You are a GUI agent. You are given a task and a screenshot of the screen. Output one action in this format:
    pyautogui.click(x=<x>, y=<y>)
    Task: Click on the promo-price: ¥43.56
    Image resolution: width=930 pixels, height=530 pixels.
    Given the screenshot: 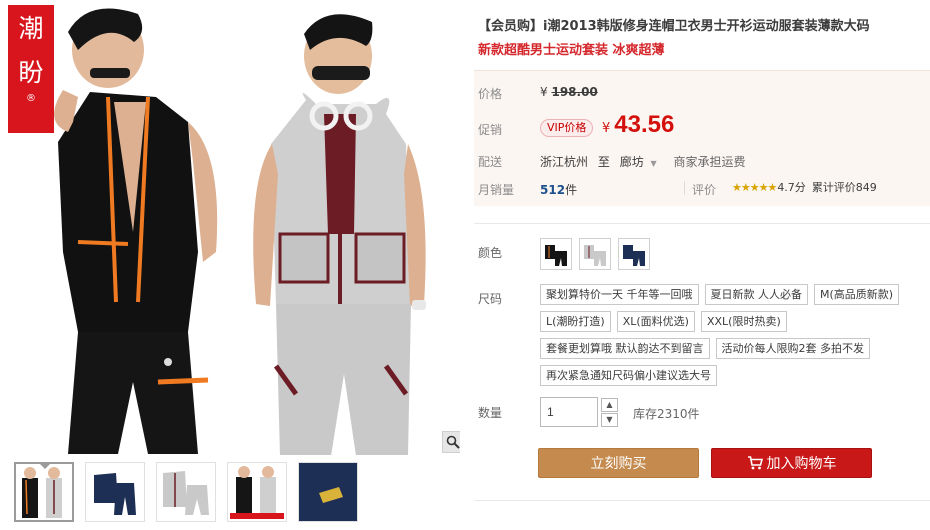 What is the action you would take?
    pyautogui.click(x=638, y=125)
    